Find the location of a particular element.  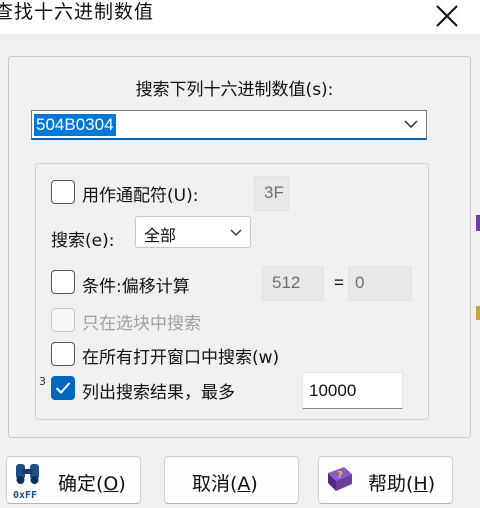

ok-icon-text: 0xFF is located at coordinates (25, 495).